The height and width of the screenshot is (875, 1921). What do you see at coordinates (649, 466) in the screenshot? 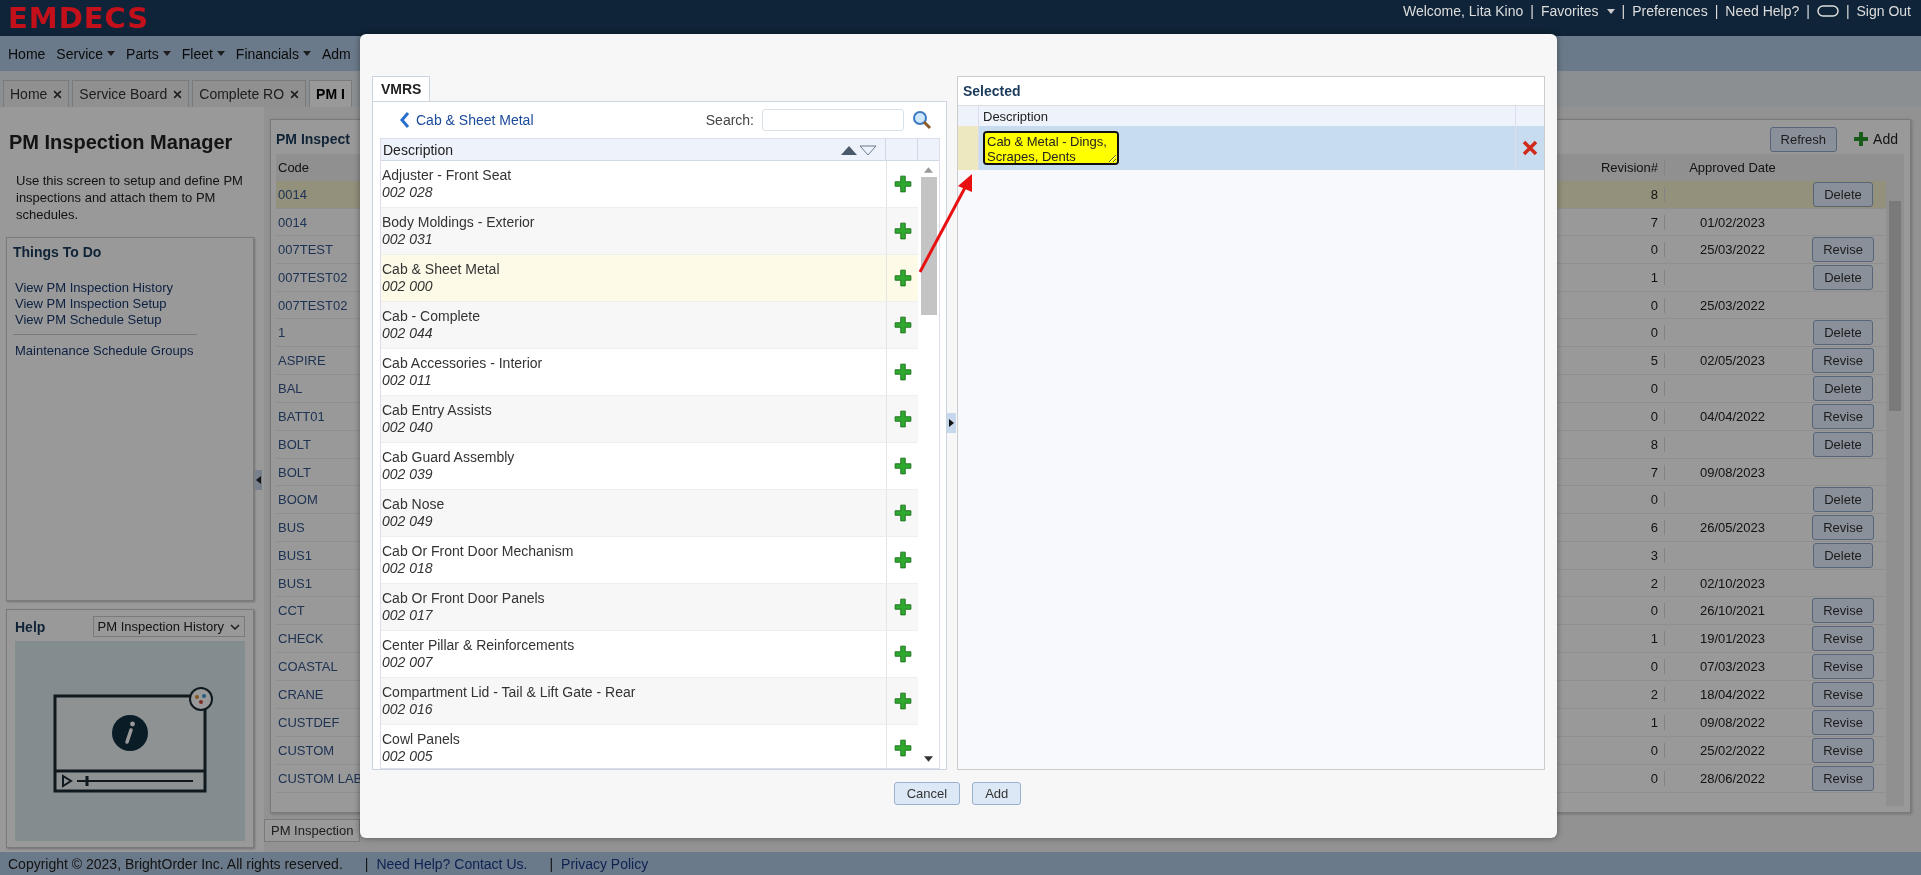
I see `list-row: Cab Guard Assembly 002 039` at bounding box center [649, 466].